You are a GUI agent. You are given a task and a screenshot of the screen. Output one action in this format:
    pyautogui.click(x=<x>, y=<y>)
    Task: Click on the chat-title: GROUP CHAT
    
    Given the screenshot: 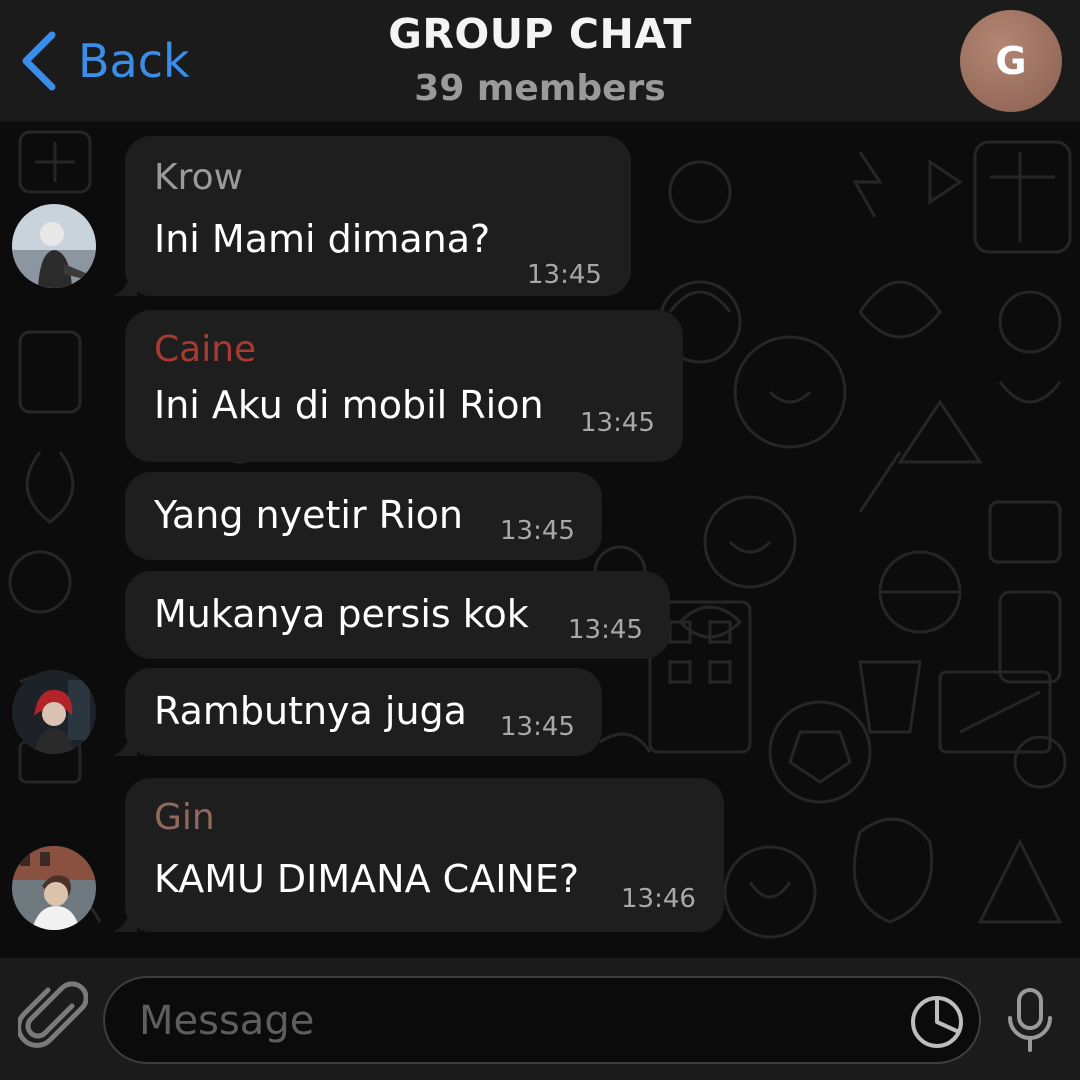 What is the action you would take?
    pyautogui.click(x=540, y=34)
    